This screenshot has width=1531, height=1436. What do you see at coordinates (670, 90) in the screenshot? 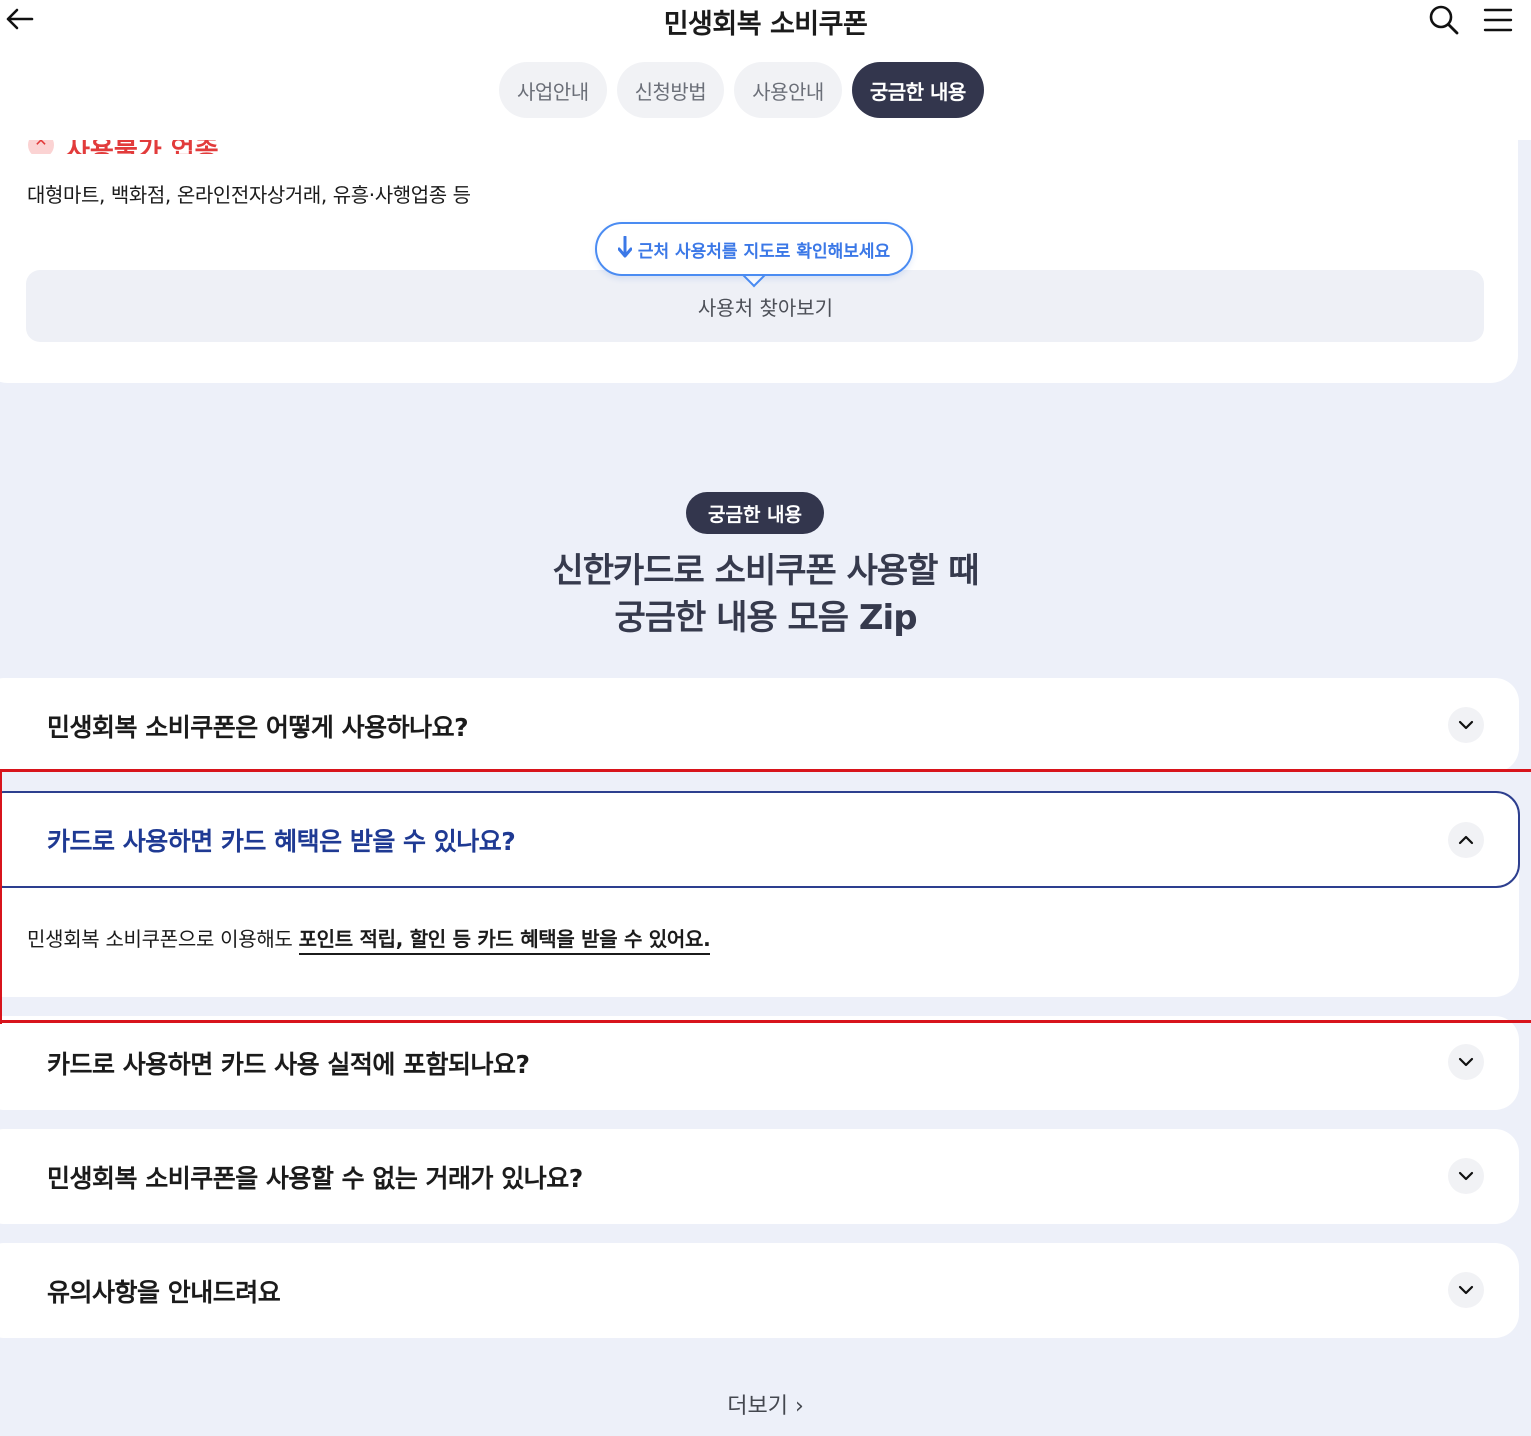
I see `tab-how-to-apply: 신청방법` at bounding box center [670, 90].